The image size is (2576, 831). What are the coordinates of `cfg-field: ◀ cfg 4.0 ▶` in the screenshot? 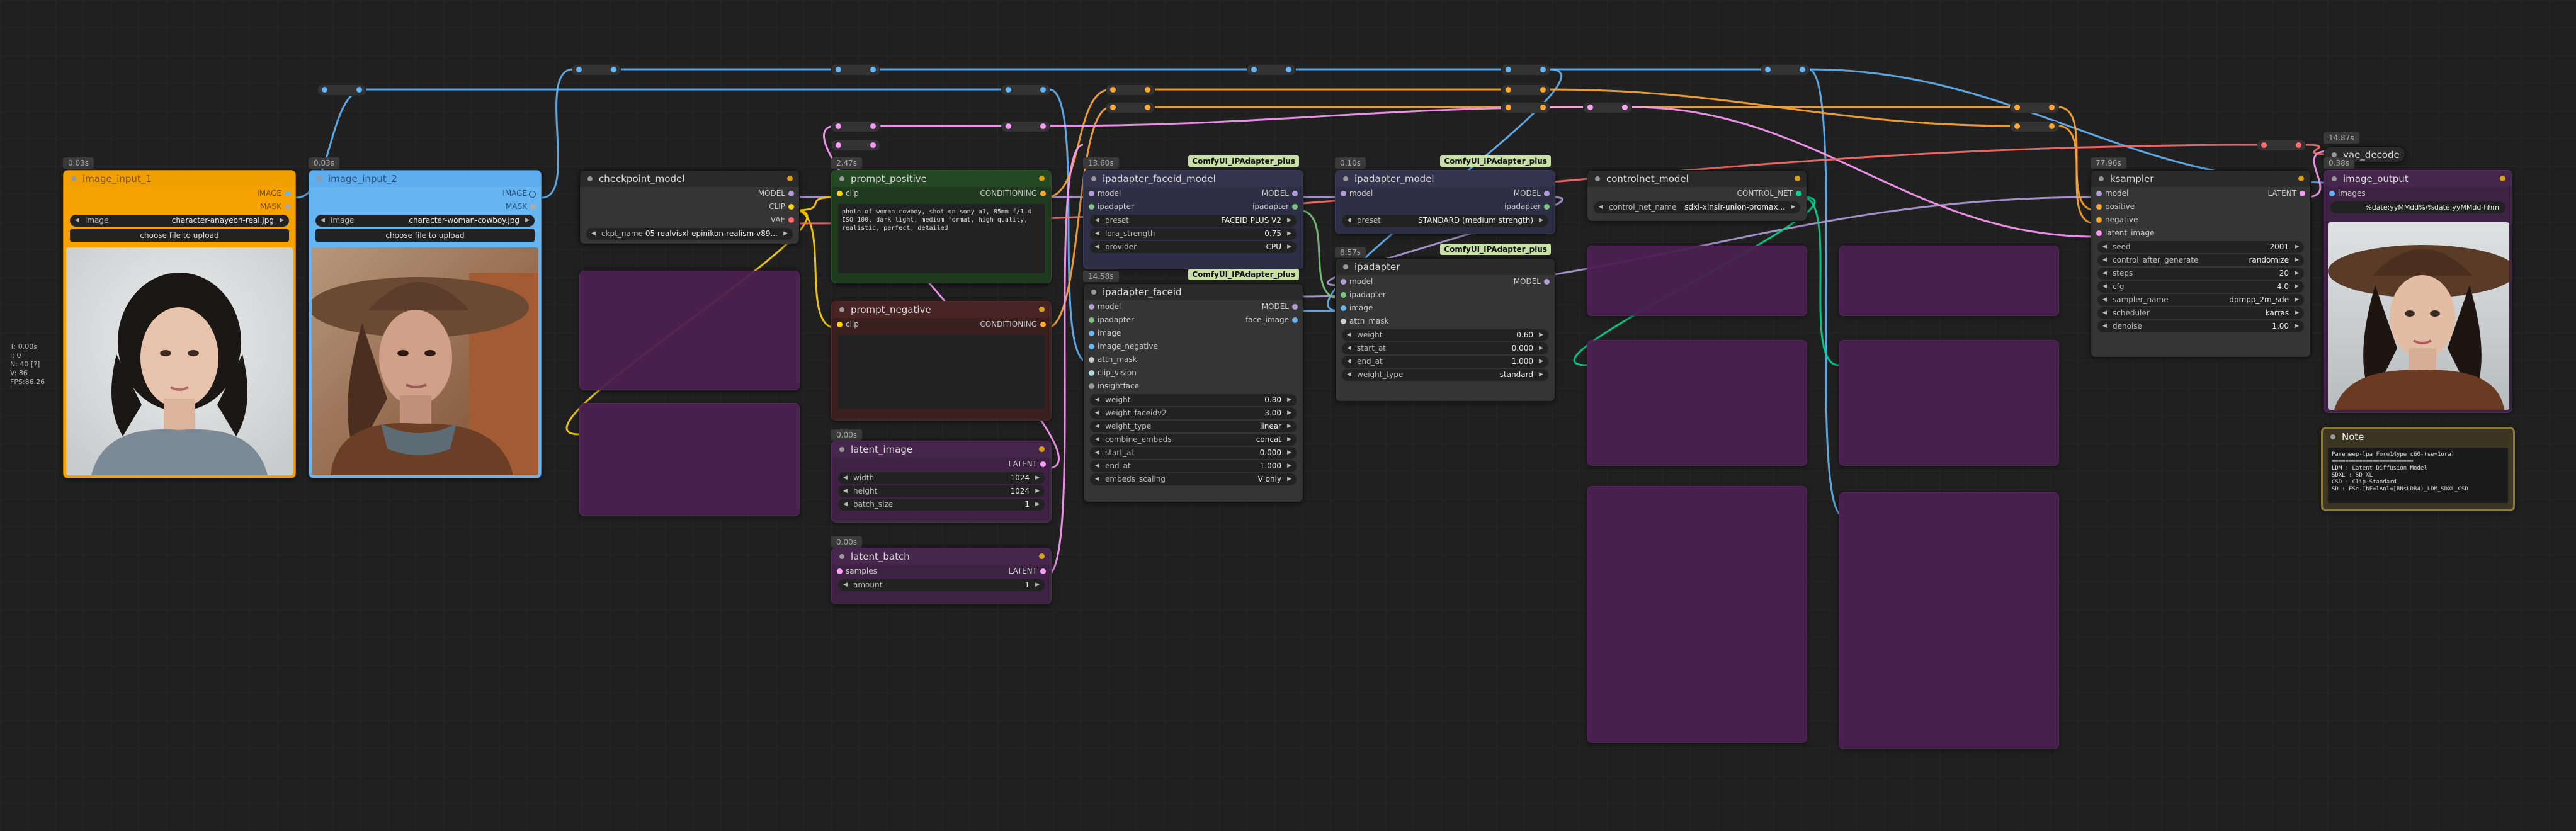 It's located at (2200, 287).